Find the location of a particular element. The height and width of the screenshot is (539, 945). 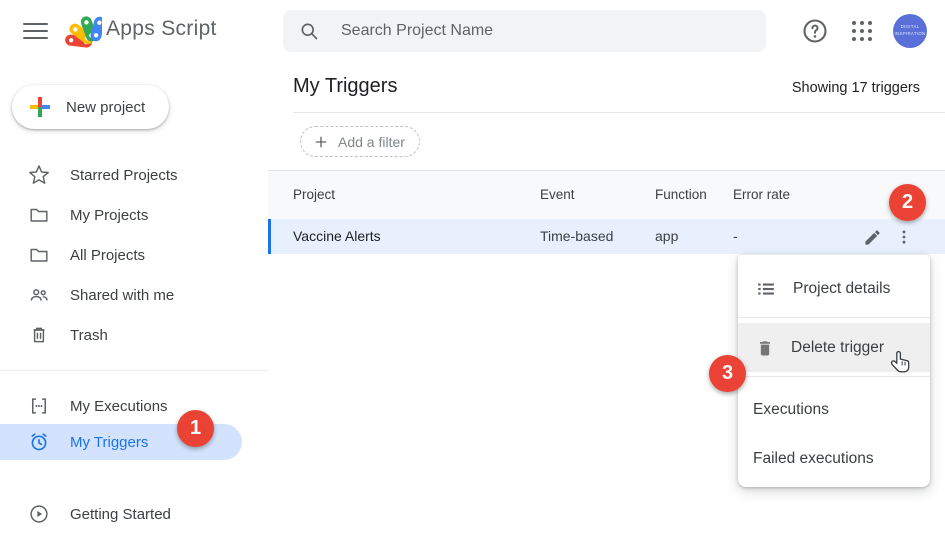

hand-cursor-icon is located at coordinates (901, 366).